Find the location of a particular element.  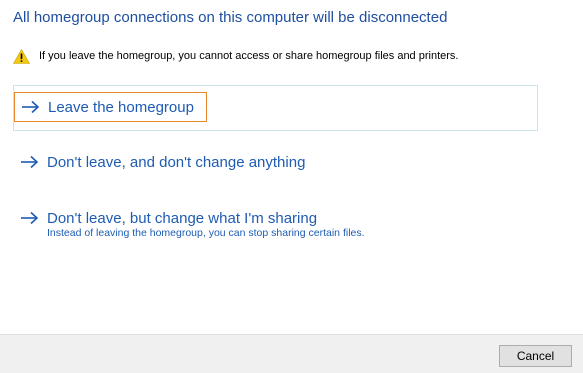

focus-outline: Leave the homegroup is located at coordinates (110, 107).